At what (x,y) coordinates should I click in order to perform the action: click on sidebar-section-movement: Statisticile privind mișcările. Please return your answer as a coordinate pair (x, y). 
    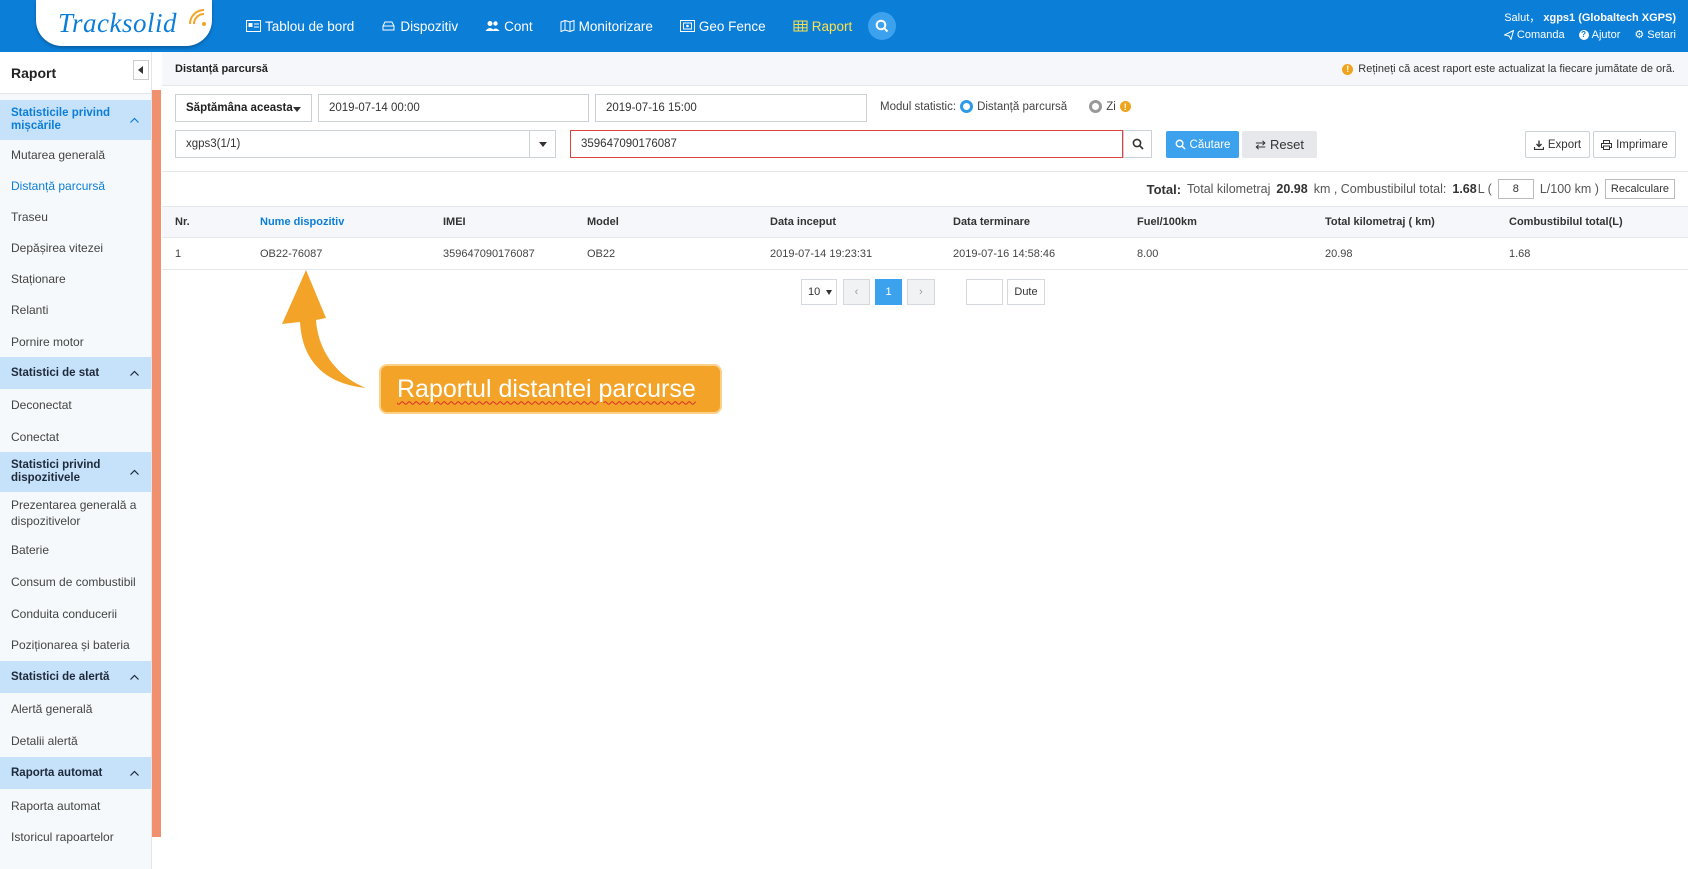
    Looking at the image, I should click on (75, 120).